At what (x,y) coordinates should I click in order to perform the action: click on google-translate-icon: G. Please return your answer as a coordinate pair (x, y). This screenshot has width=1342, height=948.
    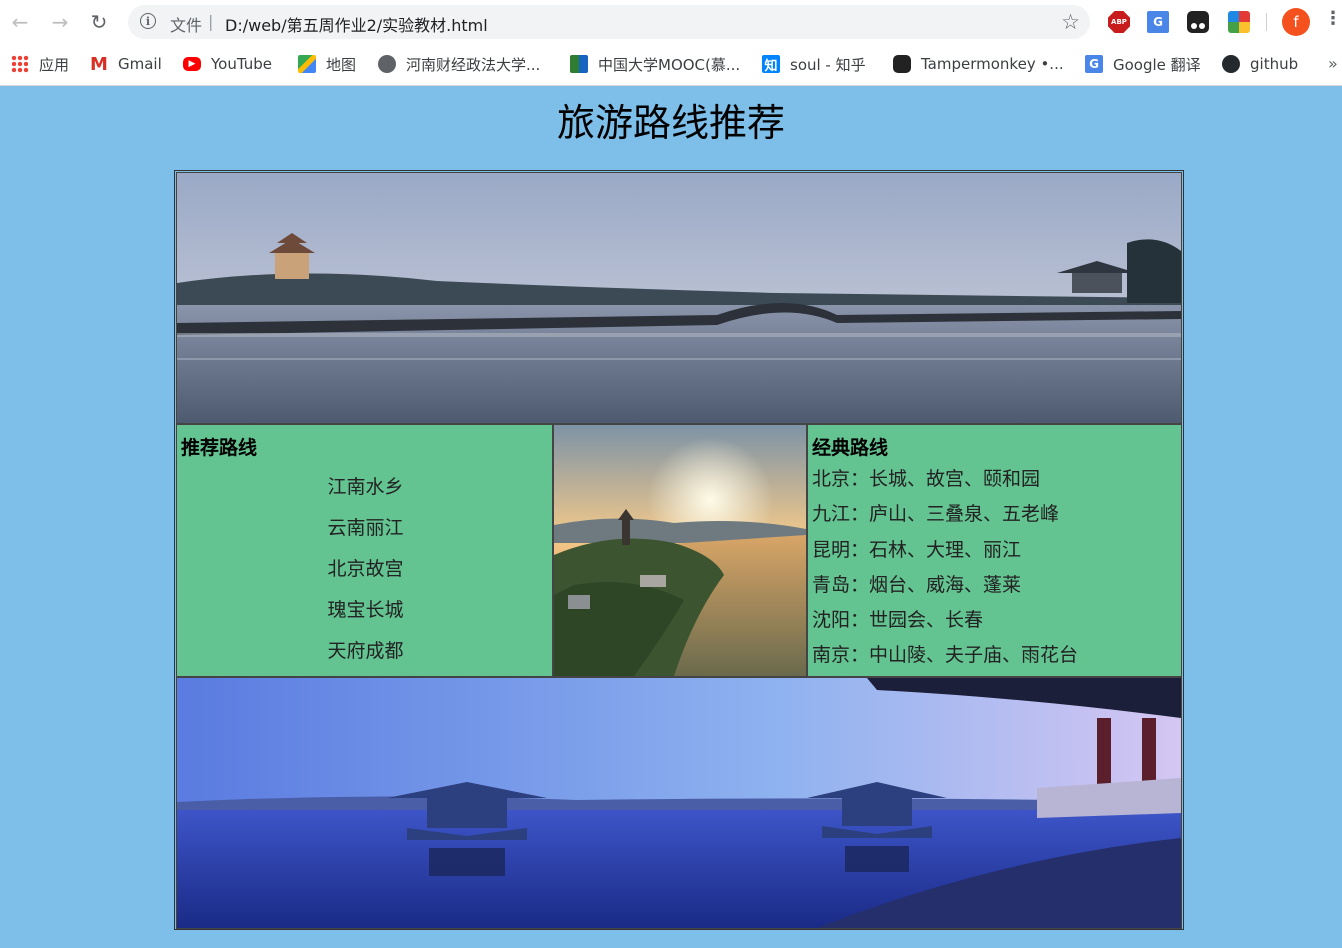
    Looking at the image, I should click on (1094, 64).